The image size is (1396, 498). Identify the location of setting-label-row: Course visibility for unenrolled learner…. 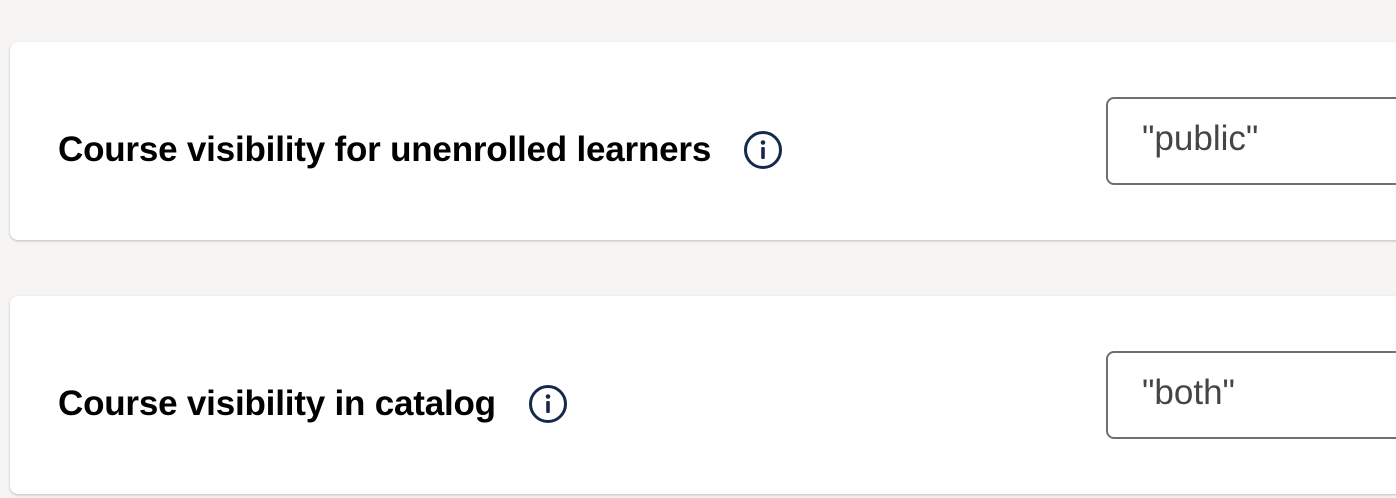
(420, 150).